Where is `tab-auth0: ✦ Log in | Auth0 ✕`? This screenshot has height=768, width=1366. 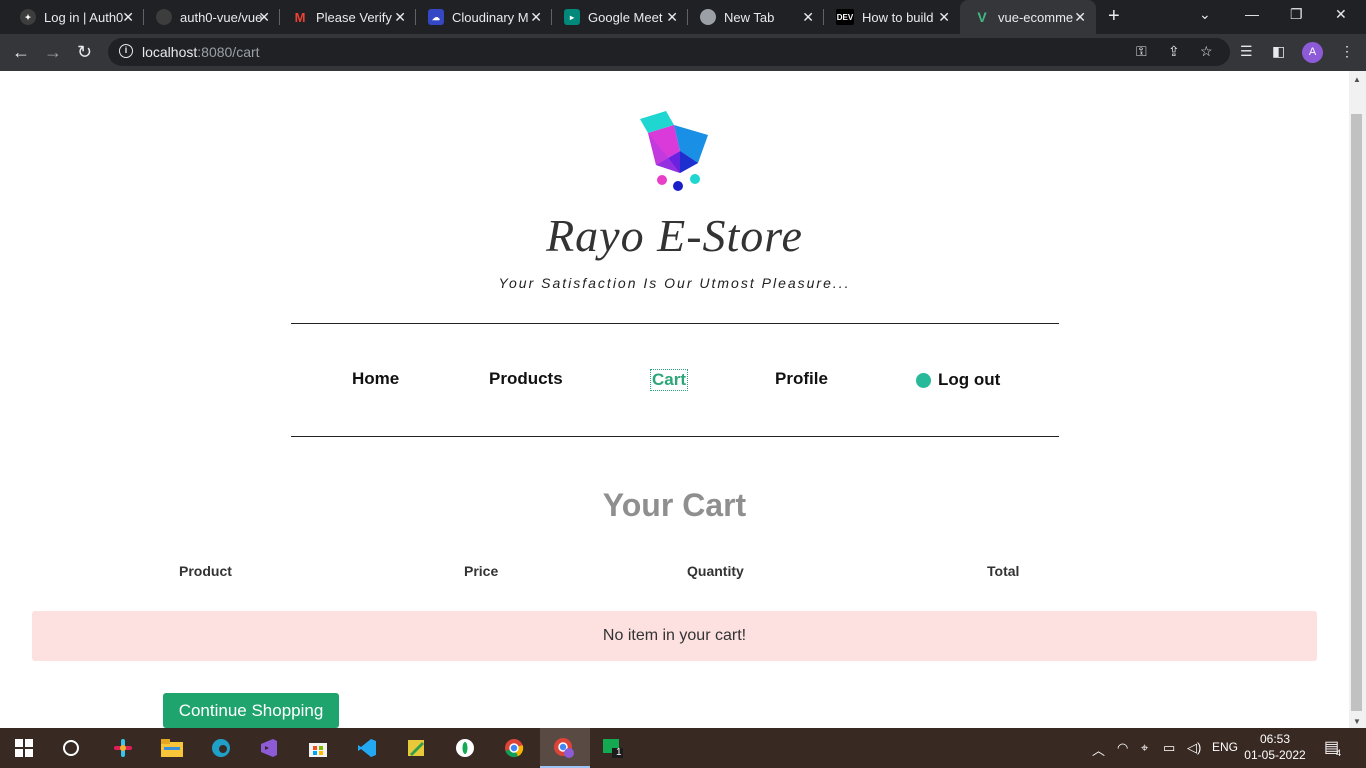 tab-auth0: ✦ Log in | Auth0 ✕ is located at coordinates (72, 17).